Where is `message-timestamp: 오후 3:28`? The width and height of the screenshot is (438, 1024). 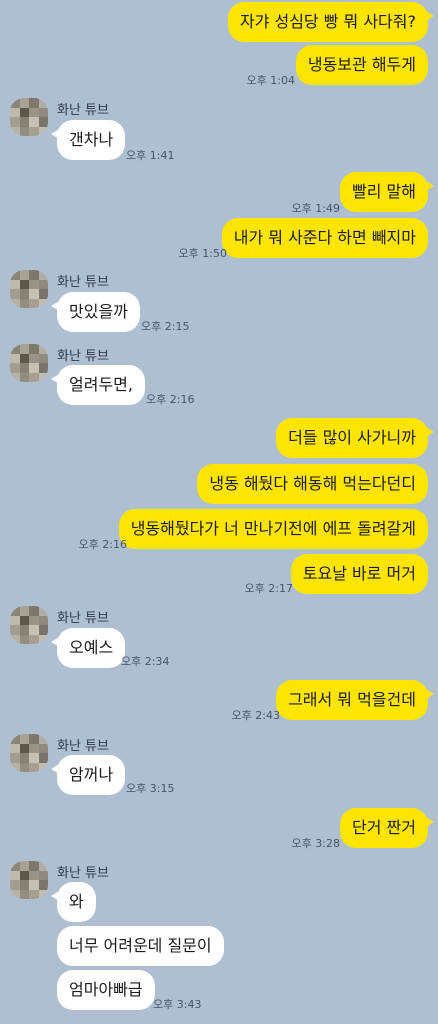 message-timestamp: 오후 3:28 is located at coordinates (315, 843).